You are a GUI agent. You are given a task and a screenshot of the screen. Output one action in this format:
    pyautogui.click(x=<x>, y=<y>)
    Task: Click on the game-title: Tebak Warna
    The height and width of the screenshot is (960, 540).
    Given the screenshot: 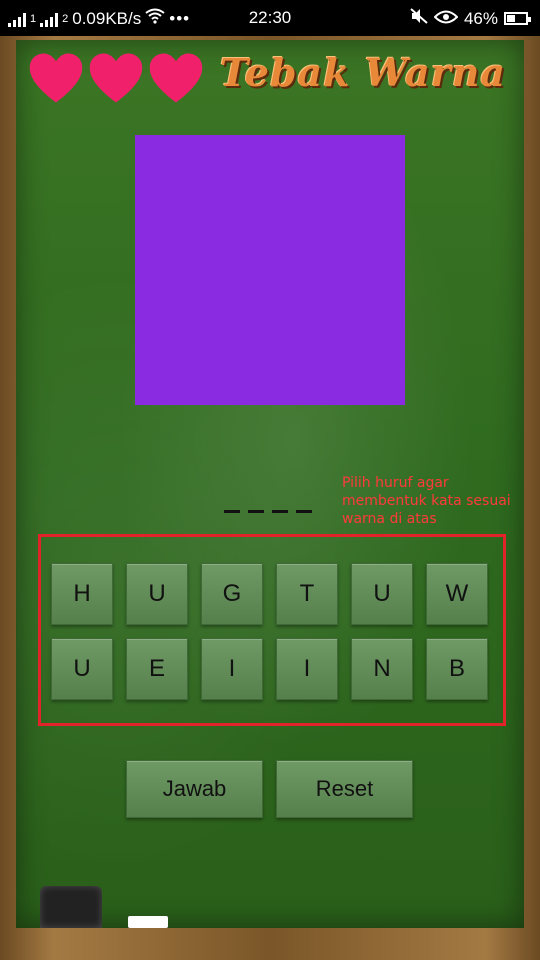 What is the action you would take?
    pyautogui.click(x=362, y=72)
    